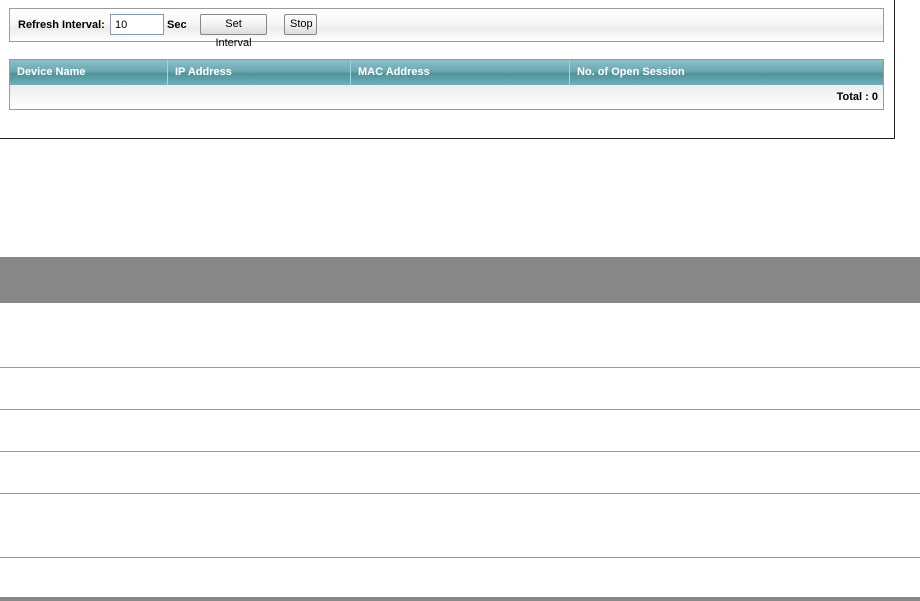  I want to click on column-header-device-name: Device Name, so click(88, 72).